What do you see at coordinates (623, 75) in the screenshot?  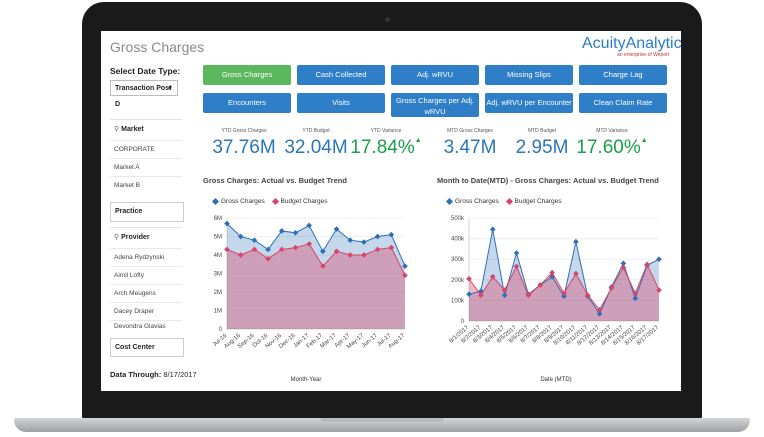 I see `charge-lag-button: Charge Lag` at bounding box center [623, 75].